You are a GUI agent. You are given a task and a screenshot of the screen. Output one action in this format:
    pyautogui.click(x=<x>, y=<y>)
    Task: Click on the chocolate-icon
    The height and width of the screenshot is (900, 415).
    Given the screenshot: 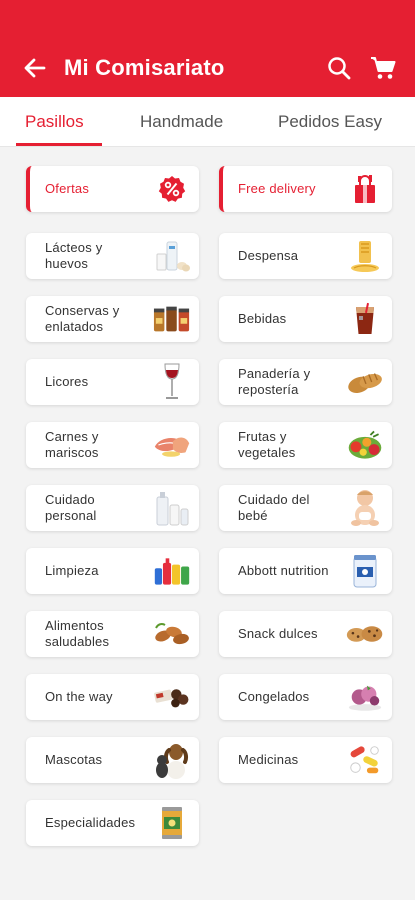 What is the action you would take?
    pyautogui.click(x=172, y=697)
    